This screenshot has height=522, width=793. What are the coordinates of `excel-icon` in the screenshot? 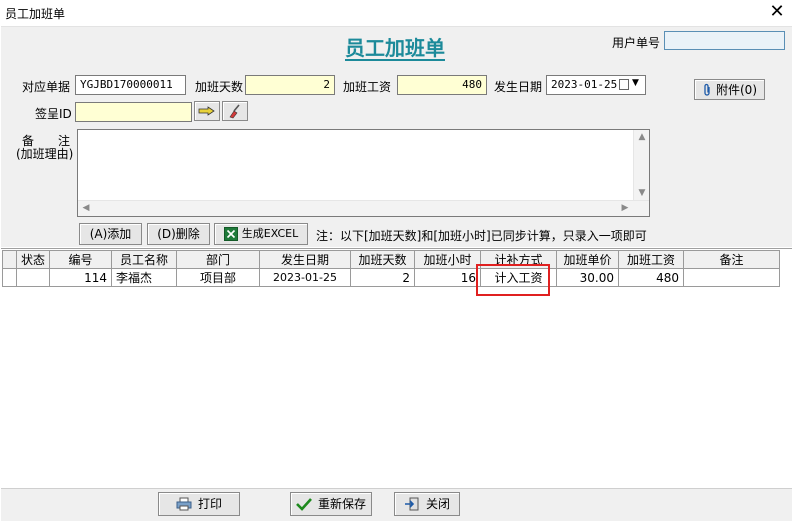 It's located at (230, 234).